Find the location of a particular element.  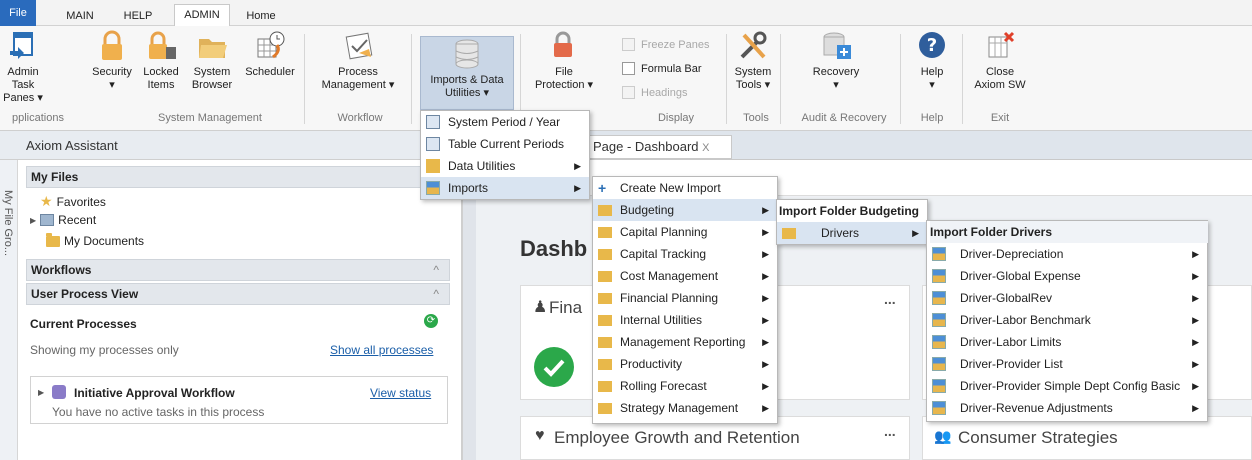

menu-item-management-reporting: Management Reporting ▶ is located at coordinates (685, 342).